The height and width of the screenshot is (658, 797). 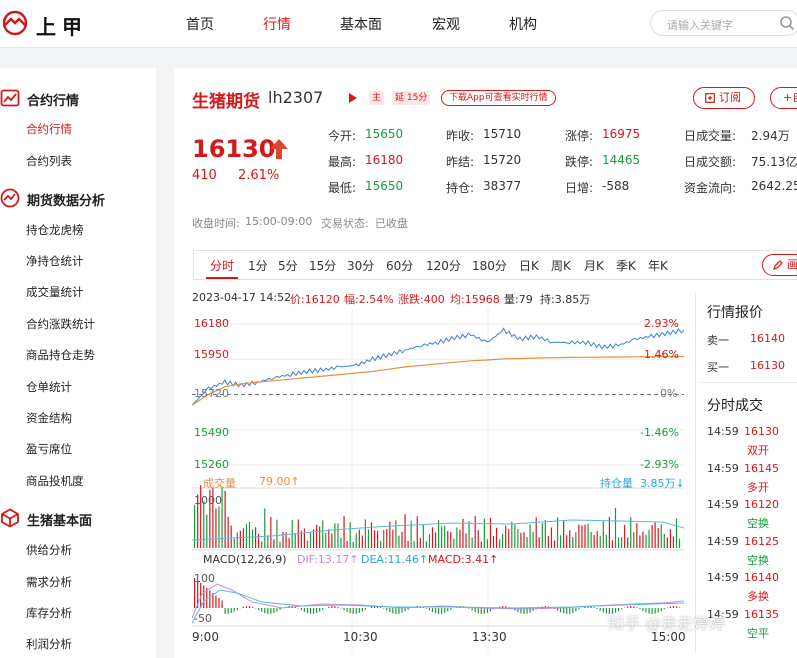 I want to click on sidebar-item-volume-stats: 成交量统计, so click(x=55, y=292).